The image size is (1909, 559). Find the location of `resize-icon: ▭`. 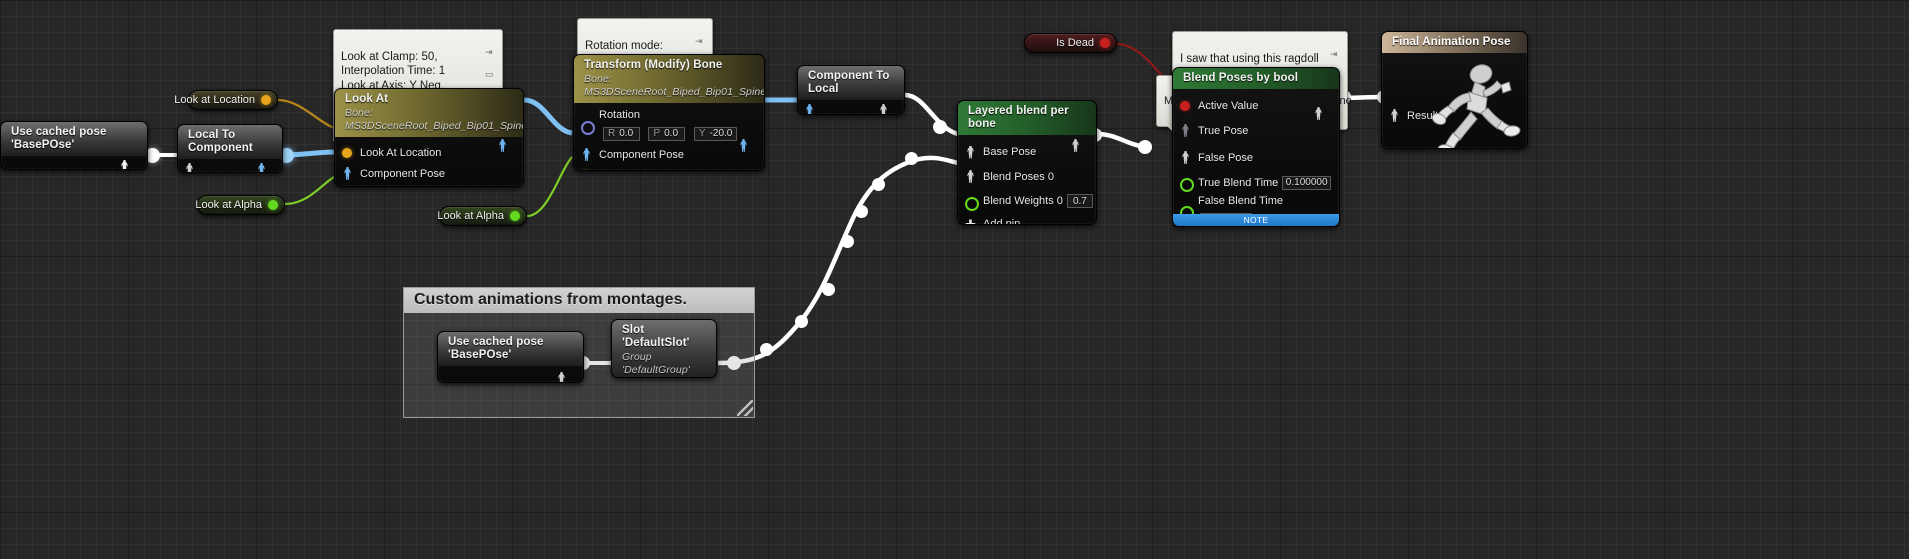

resize-icon: ▭ is located at coordinates (491, 74).